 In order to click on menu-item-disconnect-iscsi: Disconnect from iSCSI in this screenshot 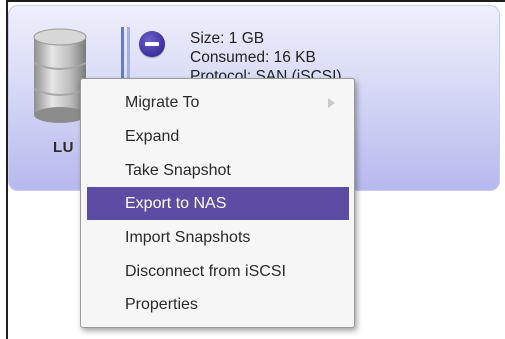, I will do `click(218, 271)`.